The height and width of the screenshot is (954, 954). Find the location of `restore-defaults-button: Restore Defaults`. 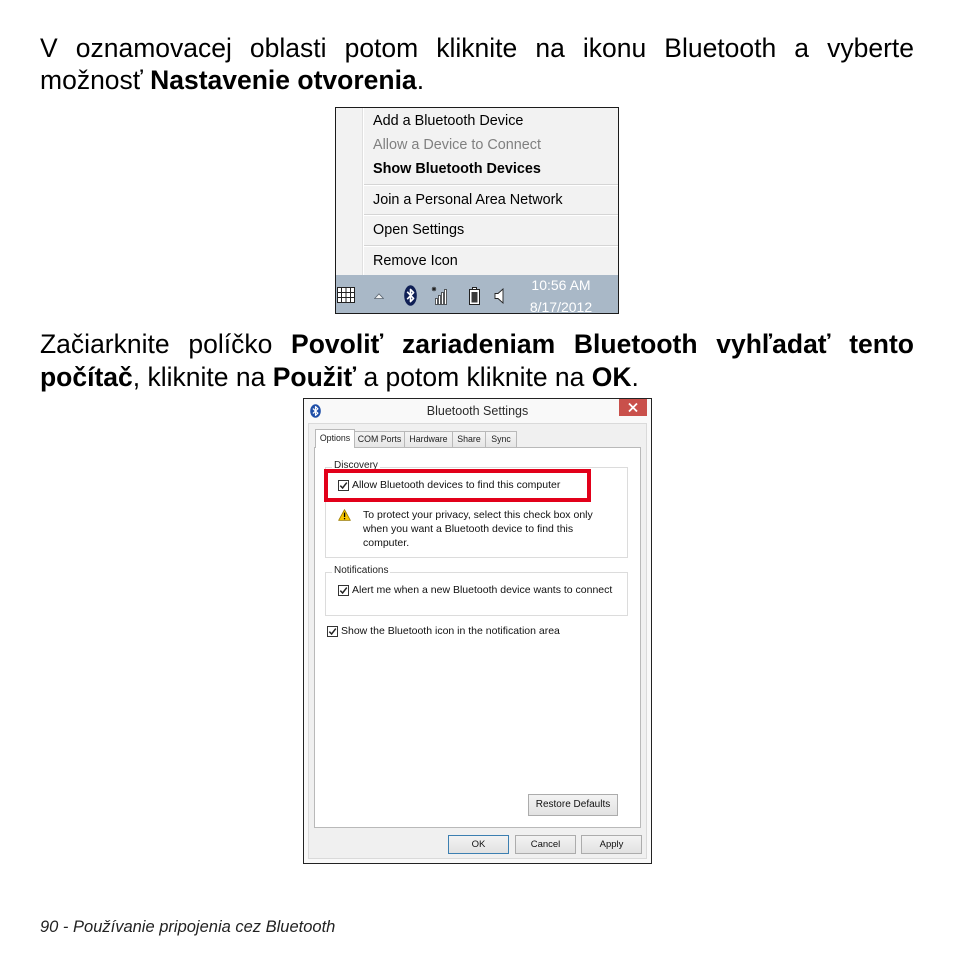

restore-defaults-button: Restore Defaults is located at coordinates (573, 805).